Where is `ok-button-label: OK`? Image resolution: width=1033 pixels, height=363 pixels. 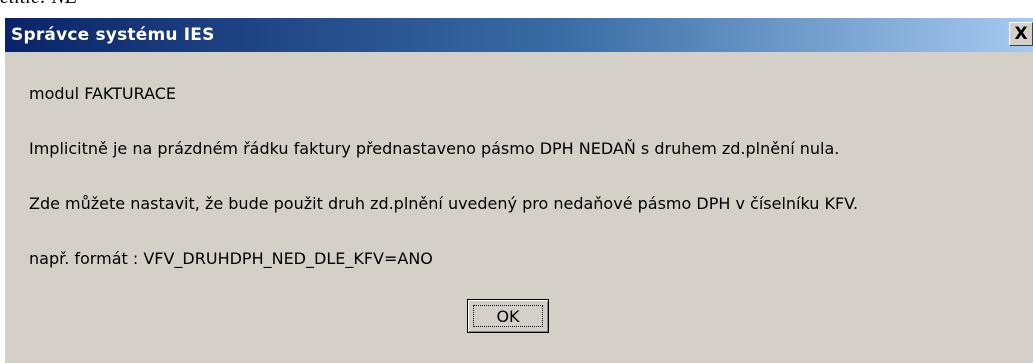
ok-button-label: OK is located at coordinates (508, 316).